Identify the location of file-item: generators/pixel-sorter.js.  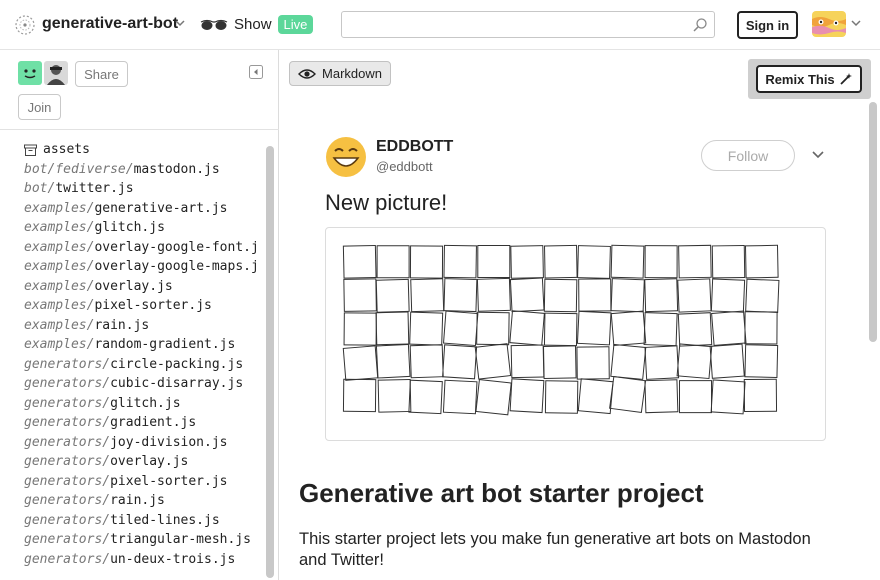
(132, 482).